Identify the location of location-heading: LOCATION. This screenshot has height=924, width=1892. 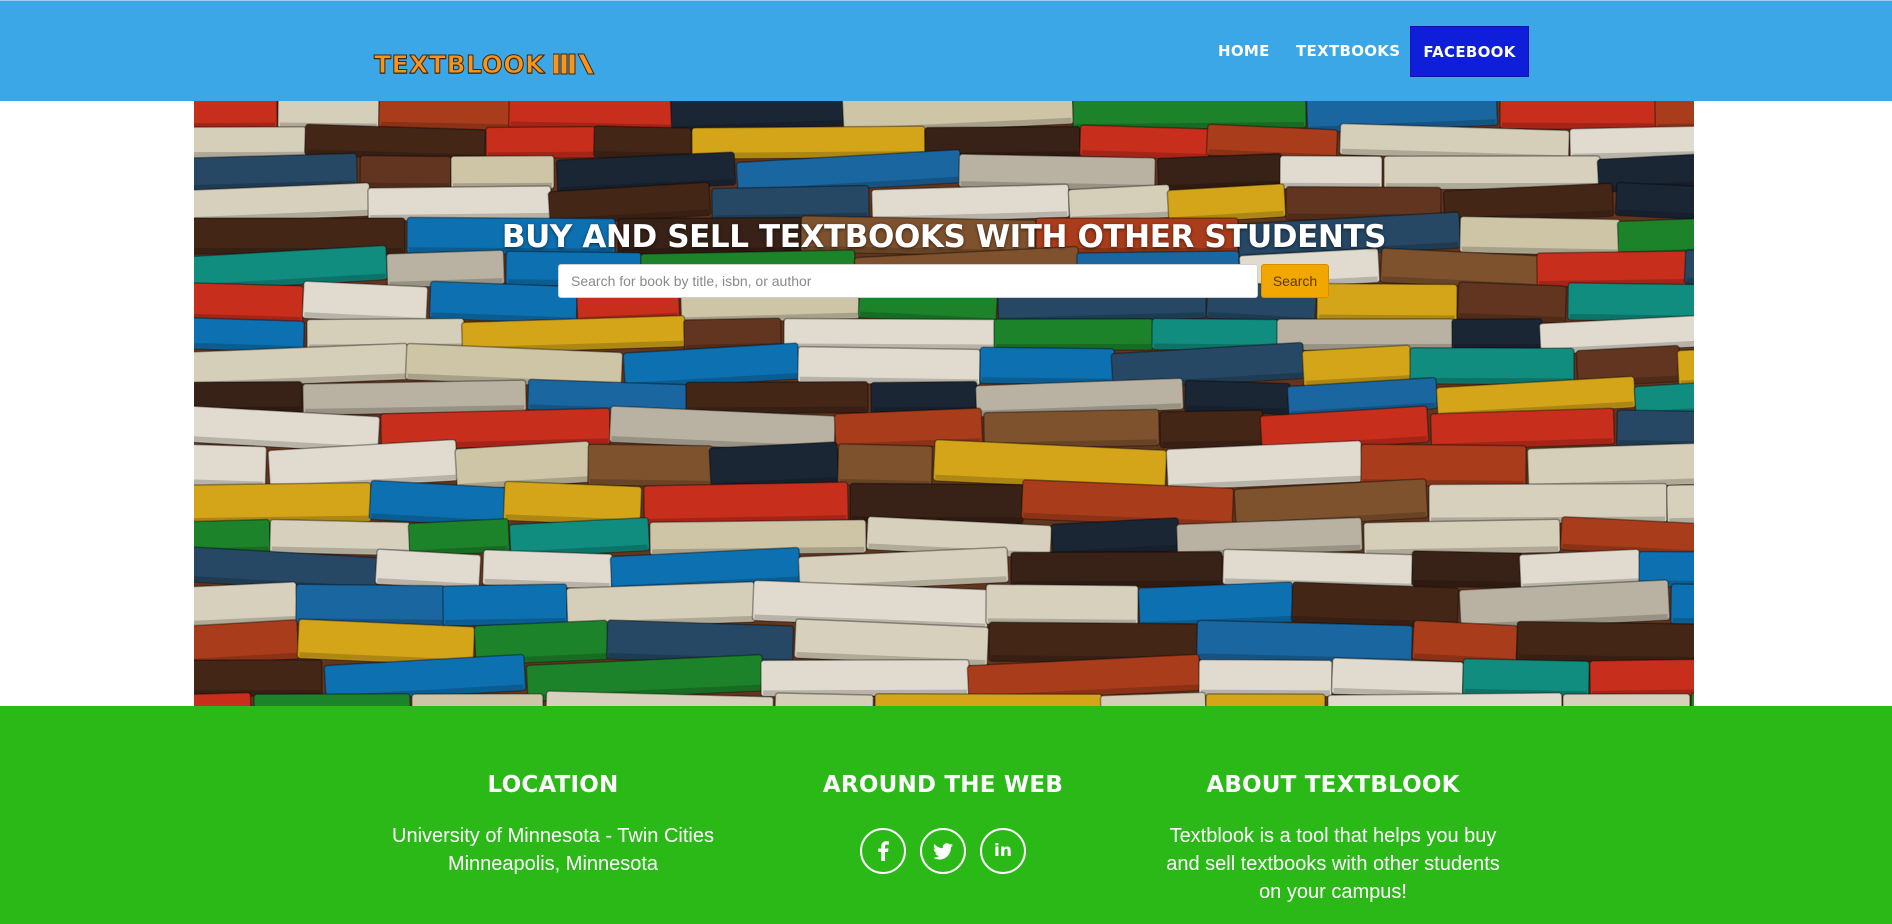
(553, 785).